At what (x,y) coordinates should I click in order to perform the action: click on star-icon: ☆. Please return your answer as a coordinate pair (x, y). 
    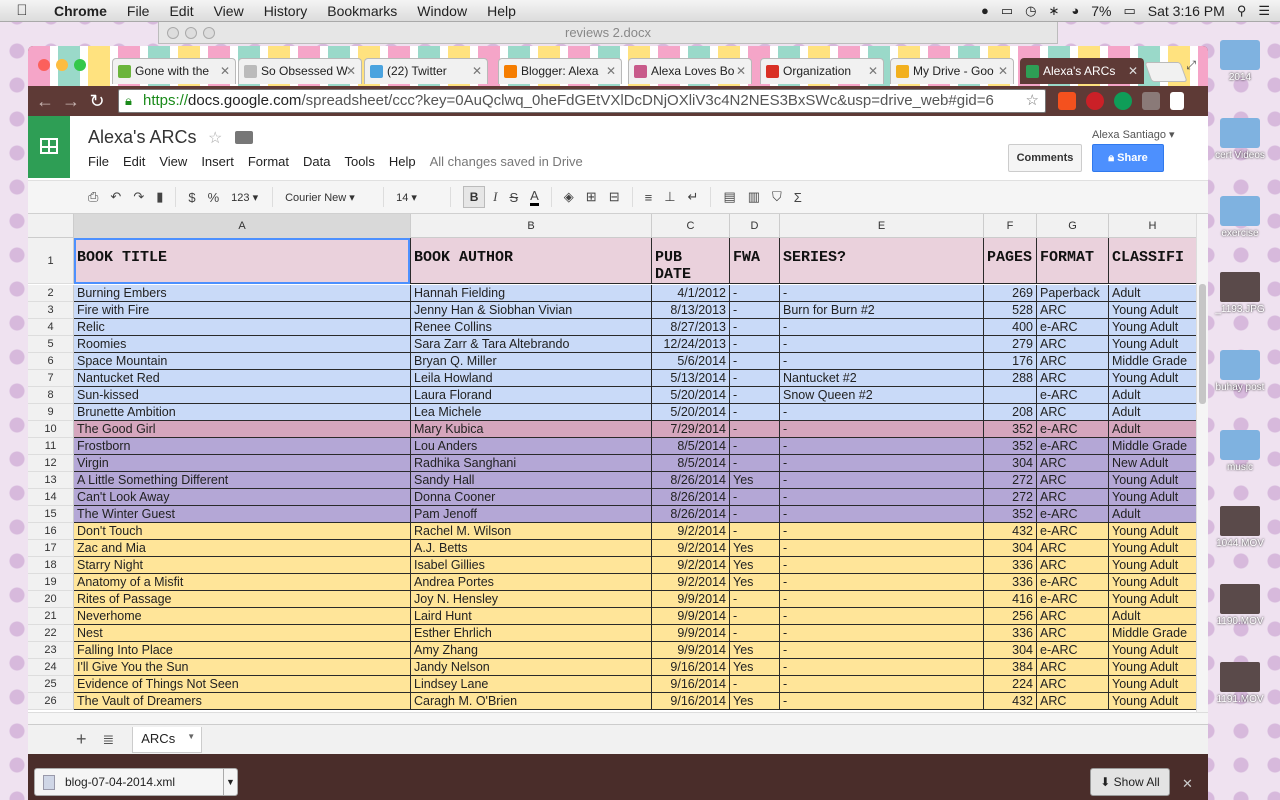
    Looking at the image, I should click on (215, 138).